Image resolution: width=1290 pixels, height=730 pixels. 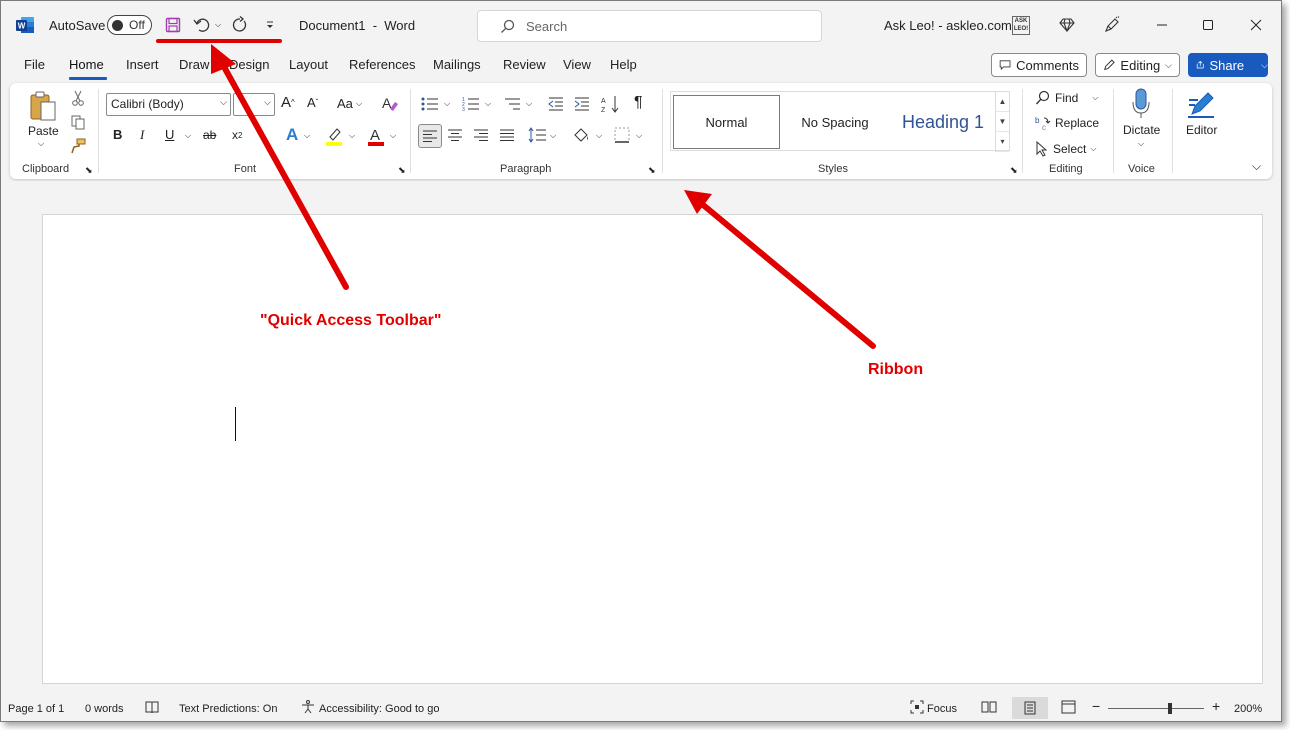 I want to click on ribbon-annotation-label: Ribbon, so click(x=896, y=369).